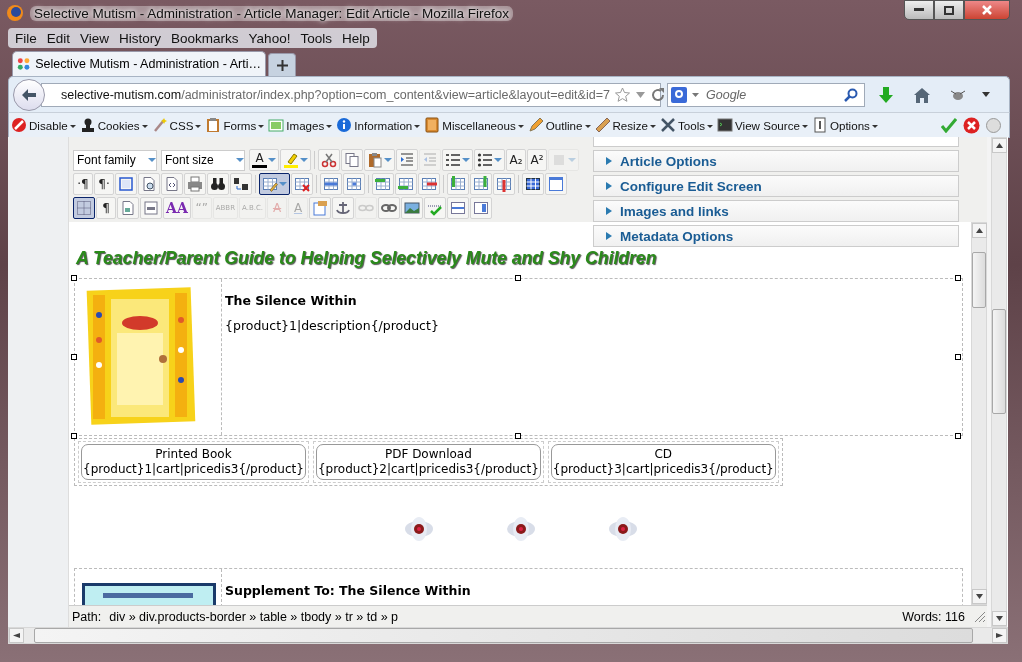  Describe the element at coordinates (762, 125) in the screenshot. I see `toolbar-menu: View Source` at that location.